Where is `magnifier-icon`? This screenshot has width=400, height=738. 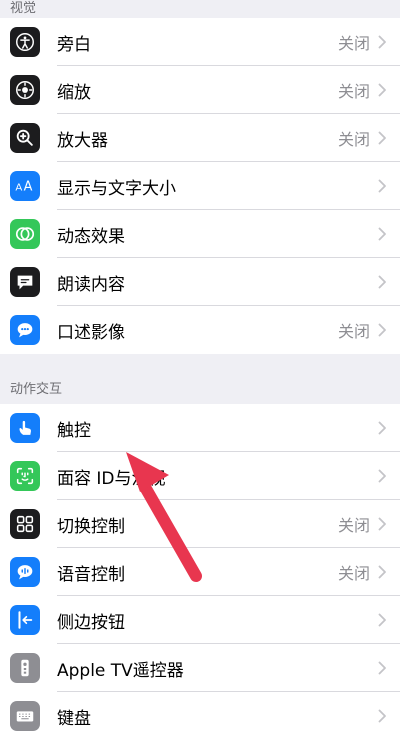 magnifier-icon is located at coordinates (25, 138).